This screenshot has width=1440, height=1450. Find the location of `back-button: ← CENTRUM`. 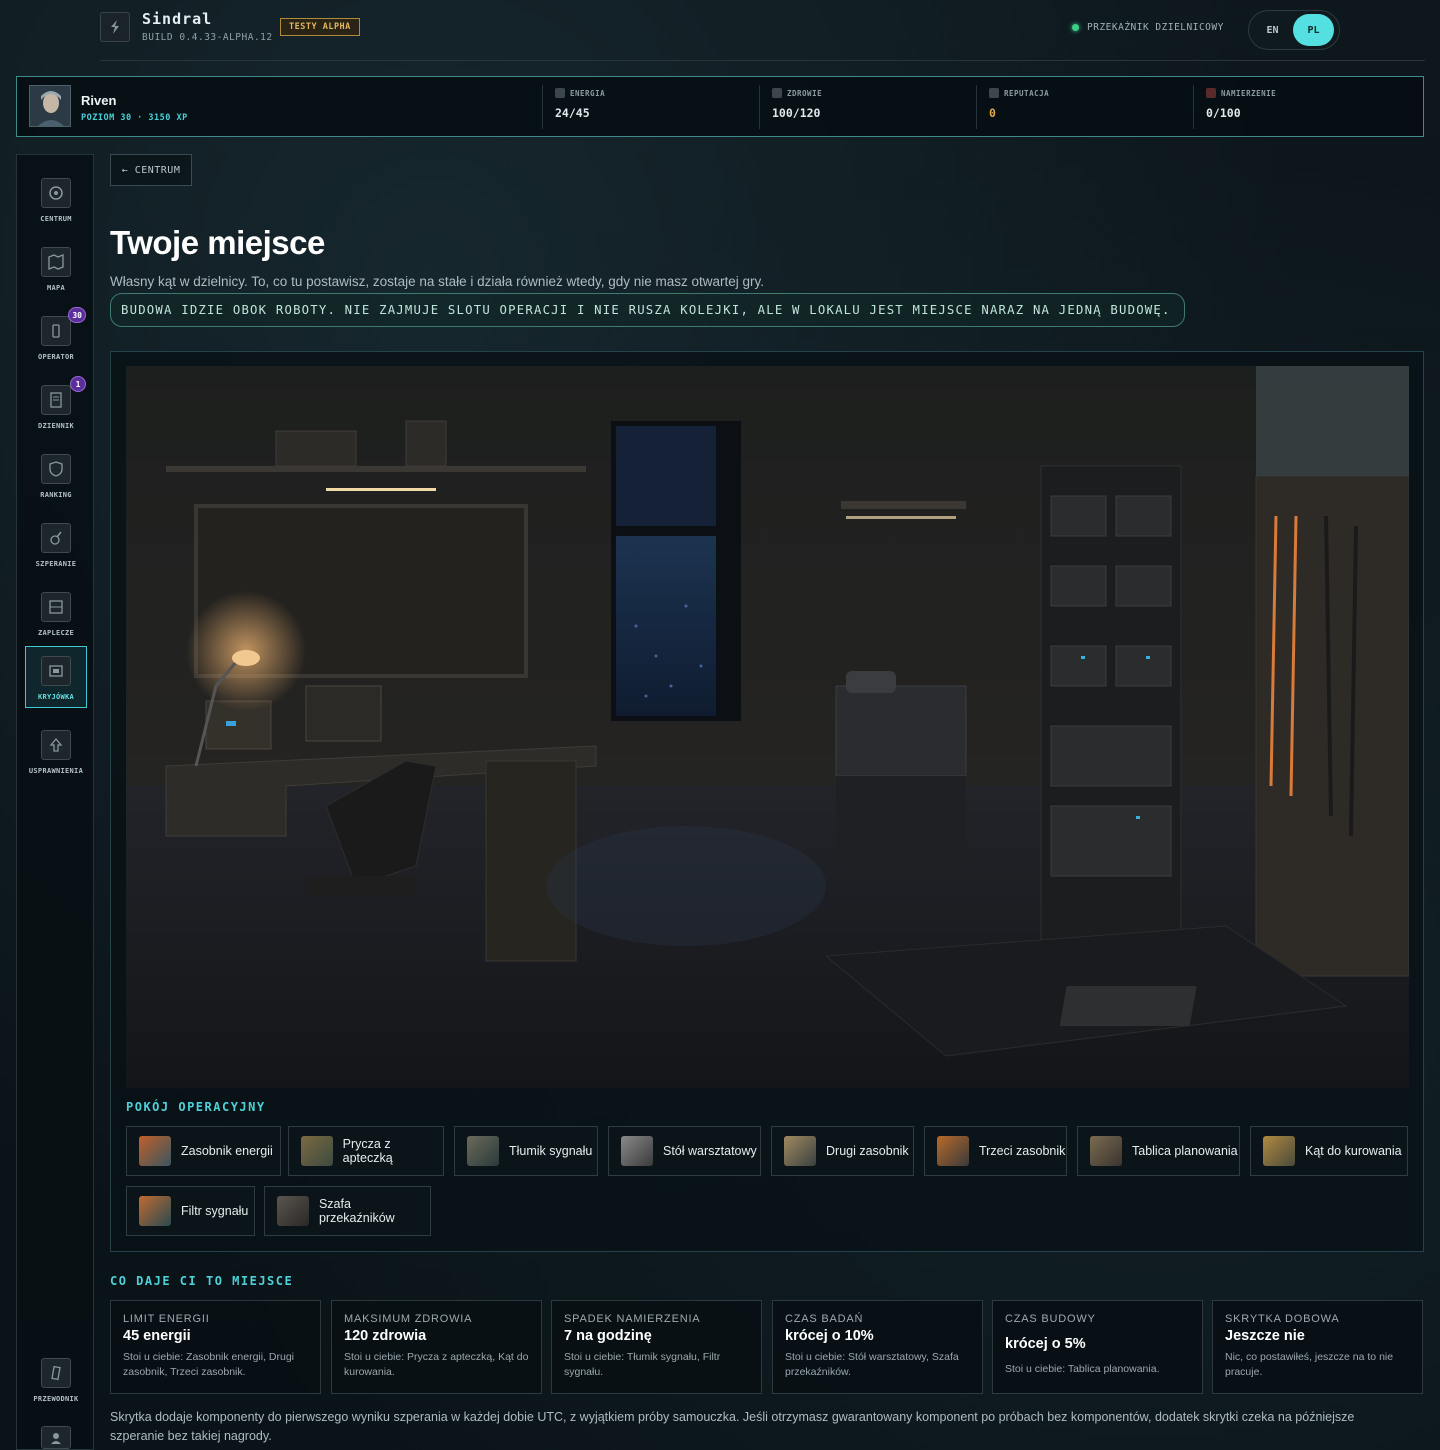

back-button: ← CENTRUM is located at coordinates (151, 170).